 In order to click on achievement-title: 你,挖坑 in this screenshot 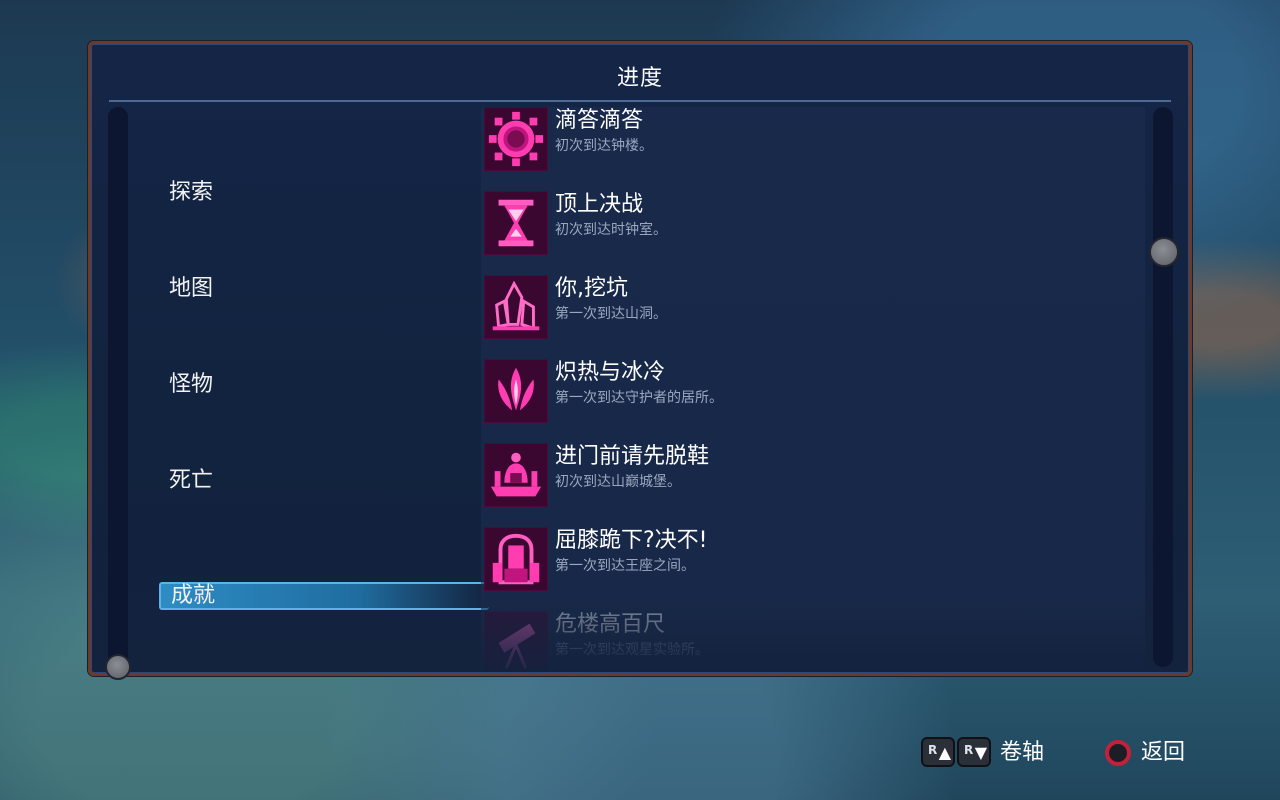, I will do `click(591, 288)`.